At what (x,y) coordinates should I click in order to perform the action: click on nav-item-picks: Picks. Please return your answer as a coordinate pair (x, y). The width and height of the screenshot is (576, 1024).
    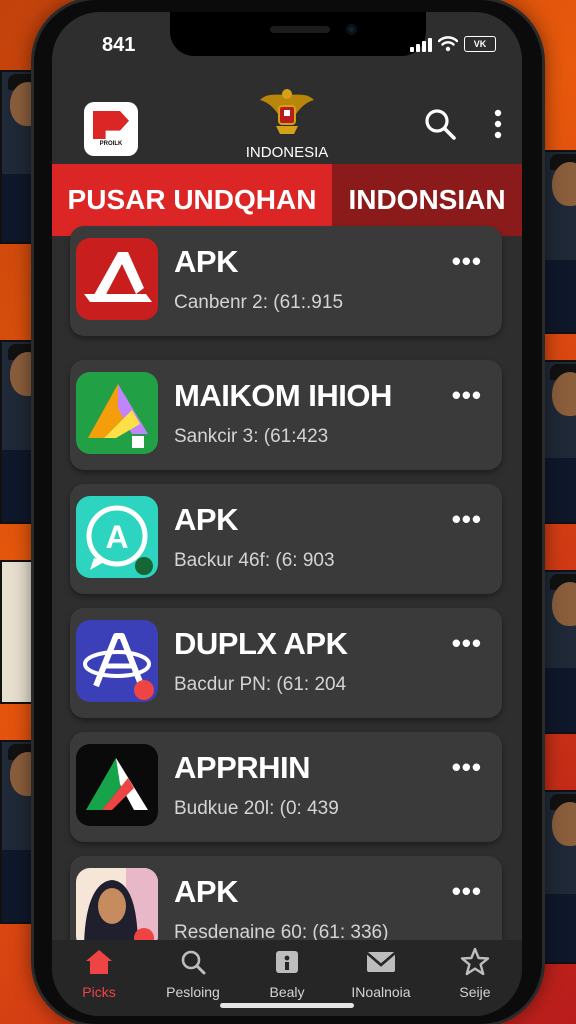
    Looking at the image, I should click on (99, 978).